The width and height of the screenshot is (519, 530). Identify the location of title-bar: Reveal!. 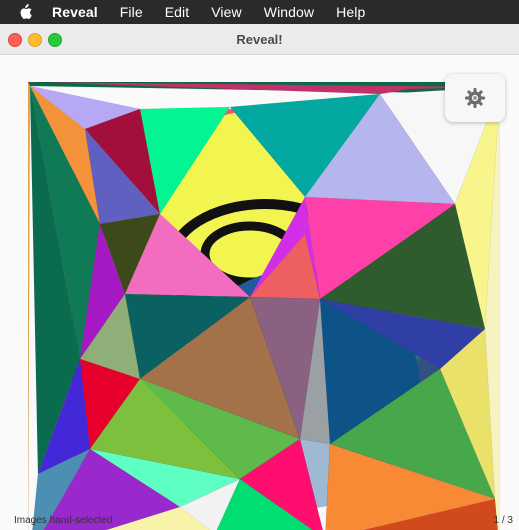
(259, 40).